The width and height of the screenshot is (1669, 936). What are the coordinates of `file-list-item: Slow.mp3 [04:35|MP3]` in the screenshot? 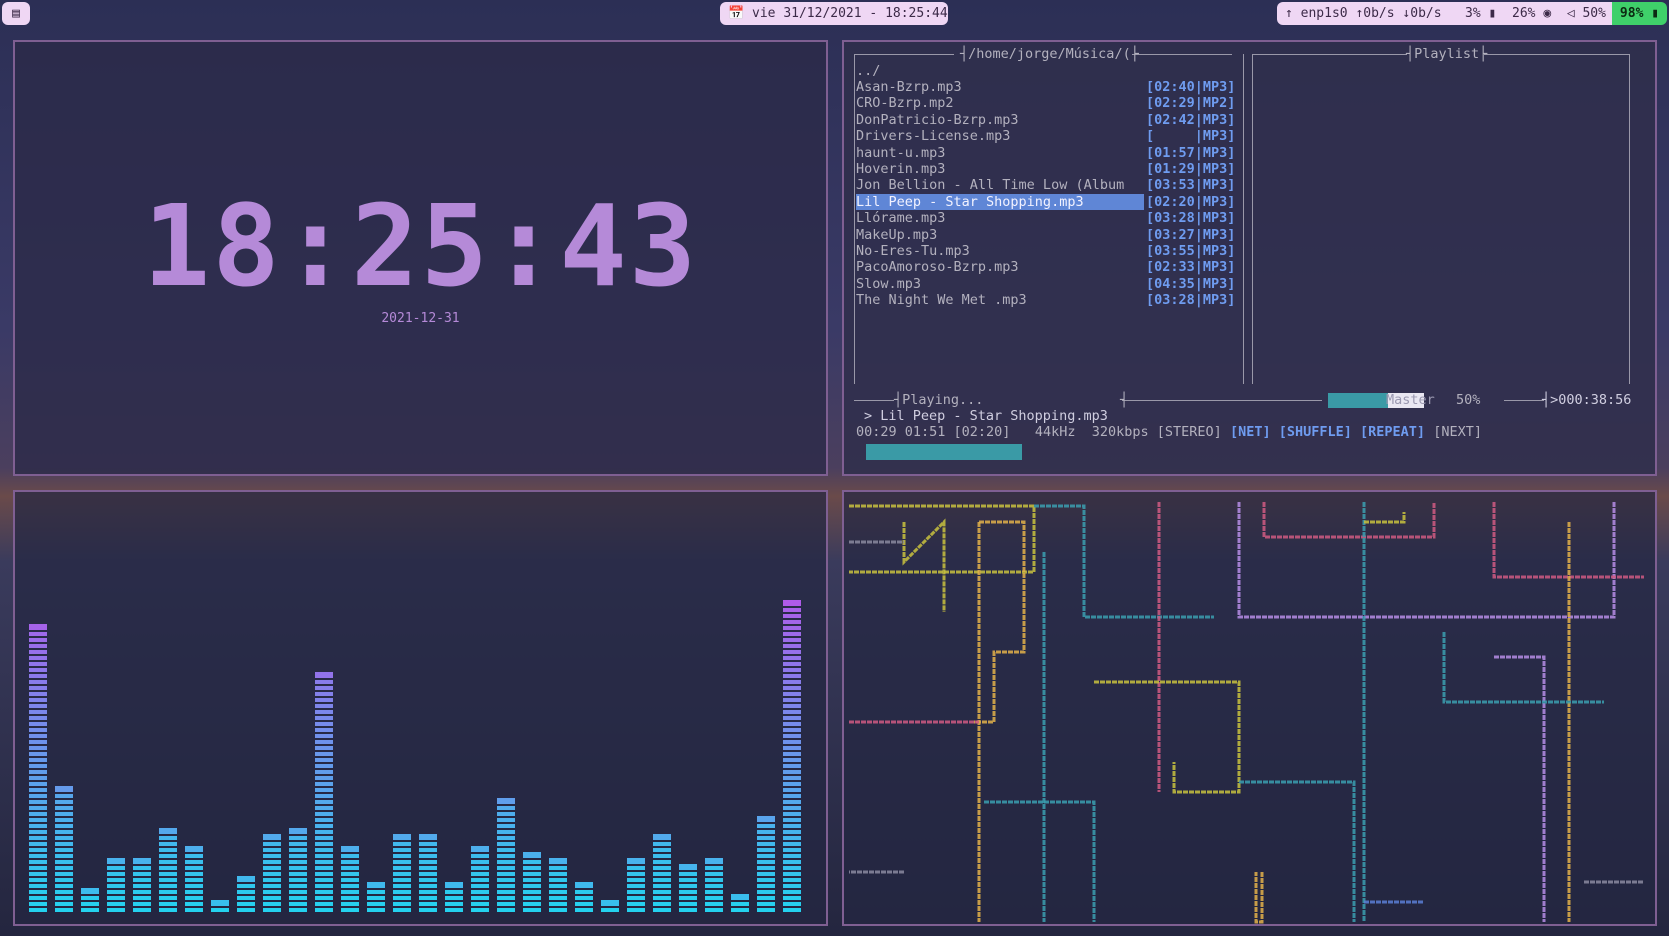 It's located at (1048, 284).